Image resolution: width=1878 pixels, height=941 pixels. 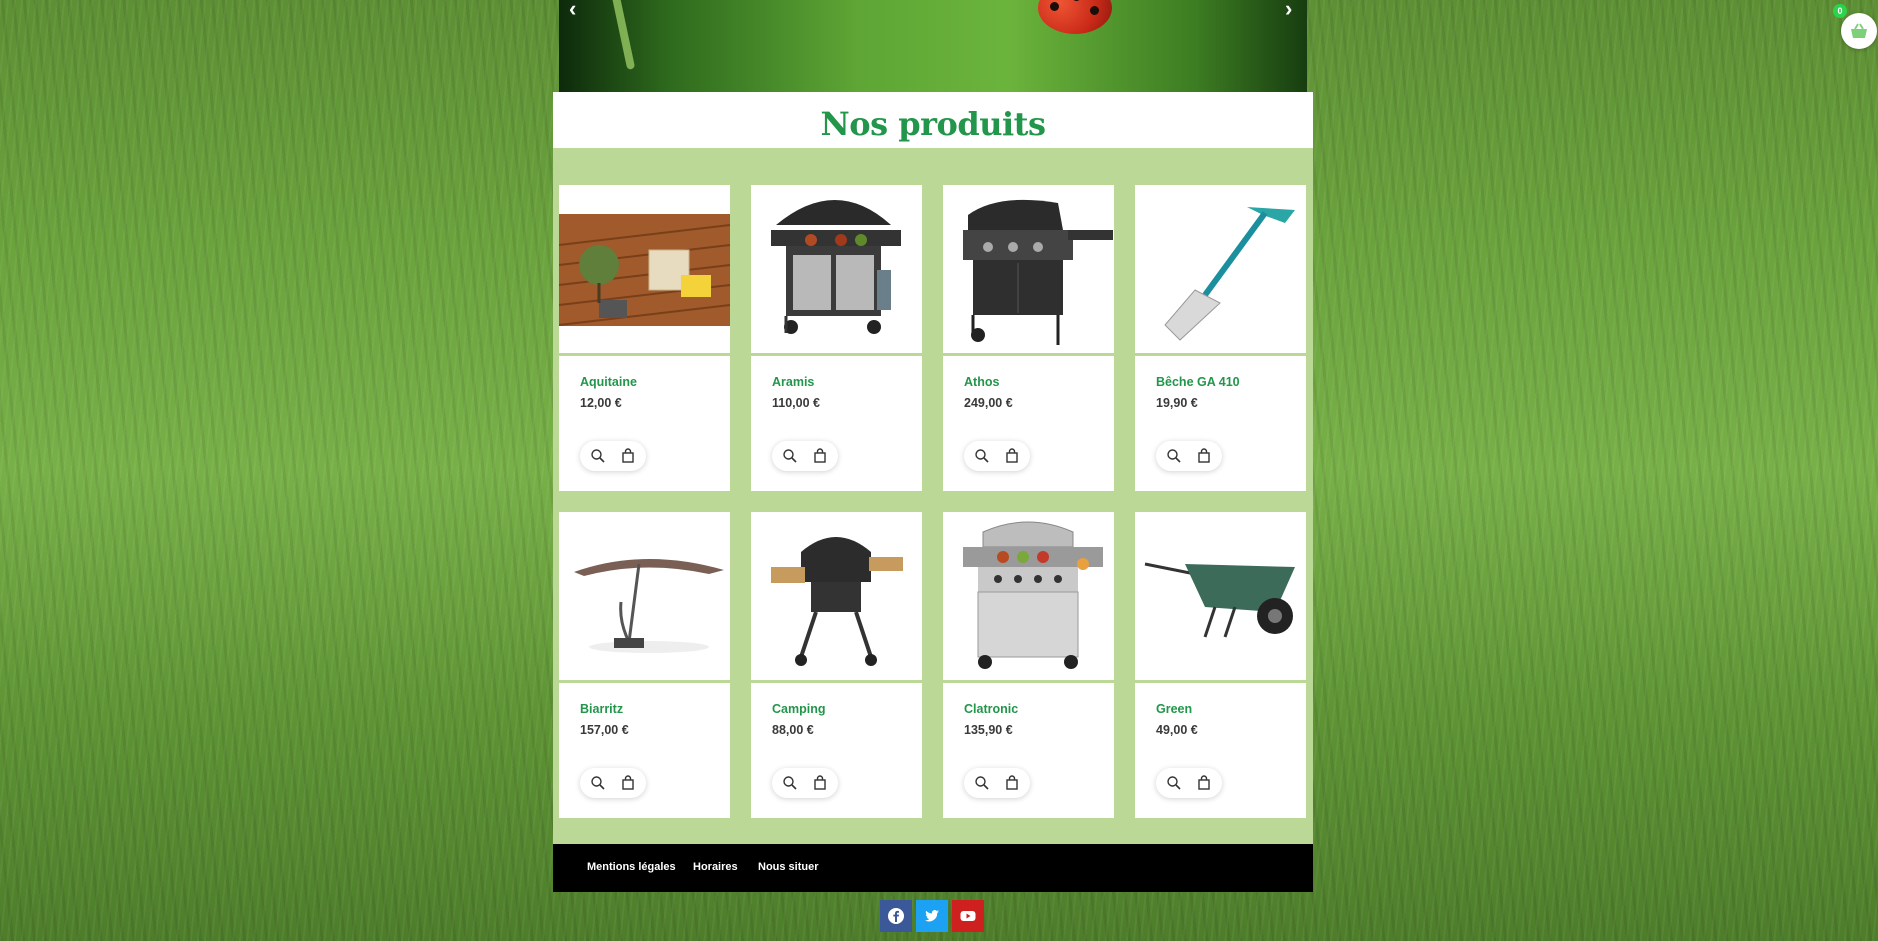 What do you see at coordinates (1840, 11) in the screenshot?
I see `cart-count-badge: 0` at bounding box center [1840, 11].